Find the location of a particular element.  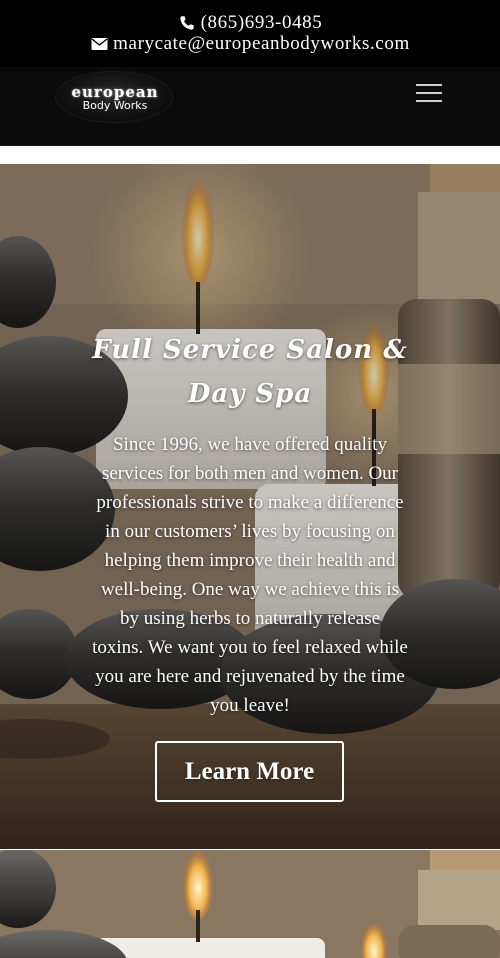

phone-link: (865)693-0485 is located at coordinates (250, 23).